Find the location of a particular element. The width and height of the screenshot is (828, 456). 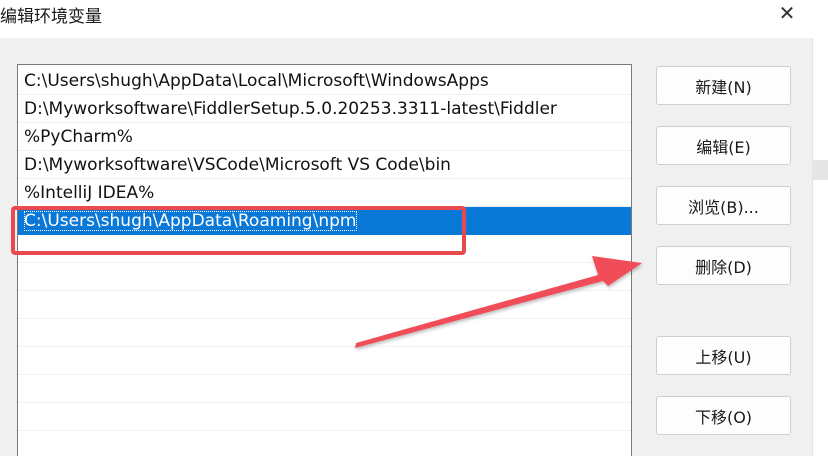

path-text: %IntelliJ IDEA% is located at coordinates (89, 193).